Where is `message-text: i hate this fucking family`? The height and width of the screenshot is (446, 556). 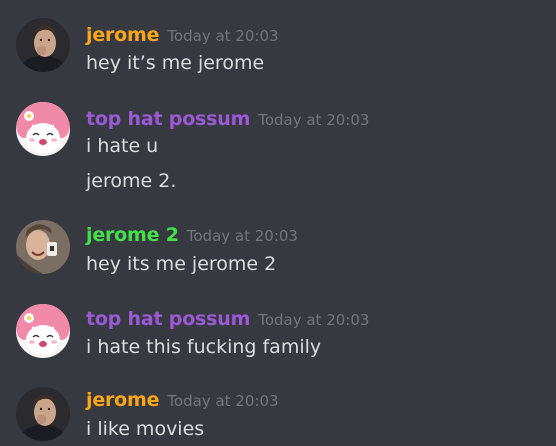 message-text: i hate this fucking family is located at coordinates (204, 347).